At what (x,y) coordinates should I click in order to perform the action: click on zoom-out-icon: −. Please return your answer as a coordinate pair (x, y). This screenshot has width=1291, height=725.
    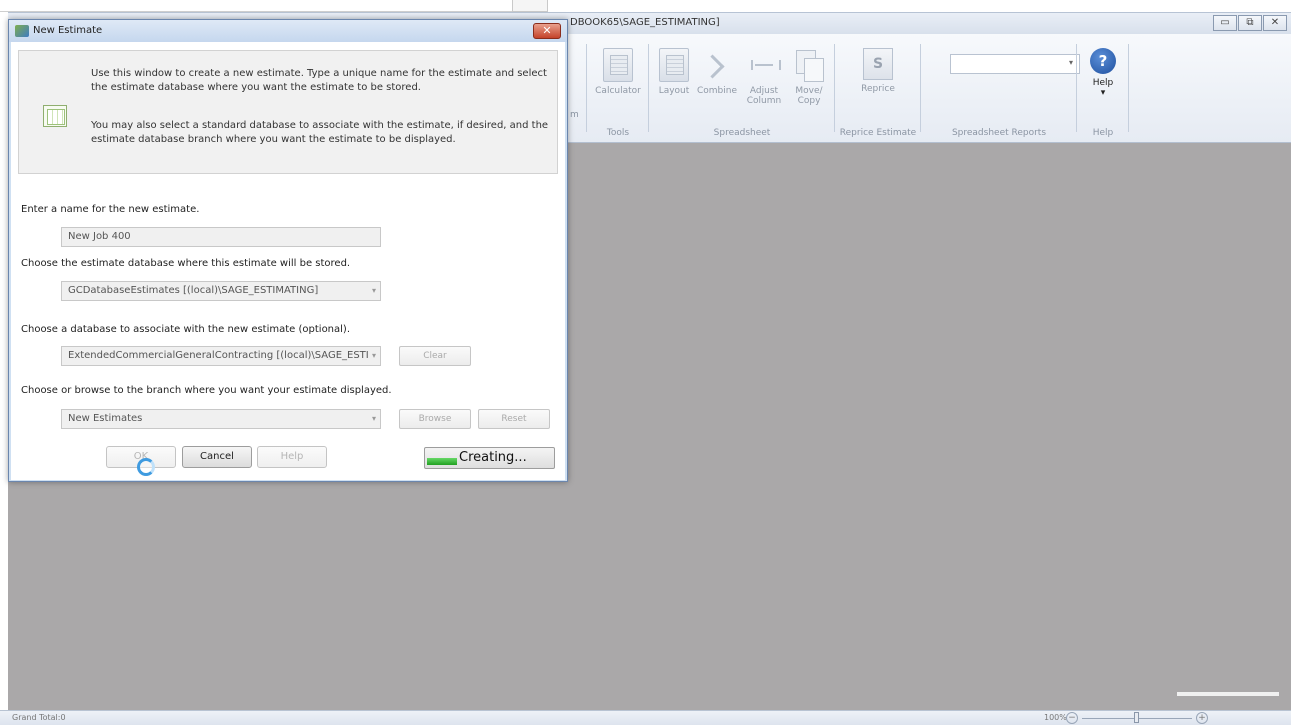
    Looking at the image, I should click on (1072, 718).